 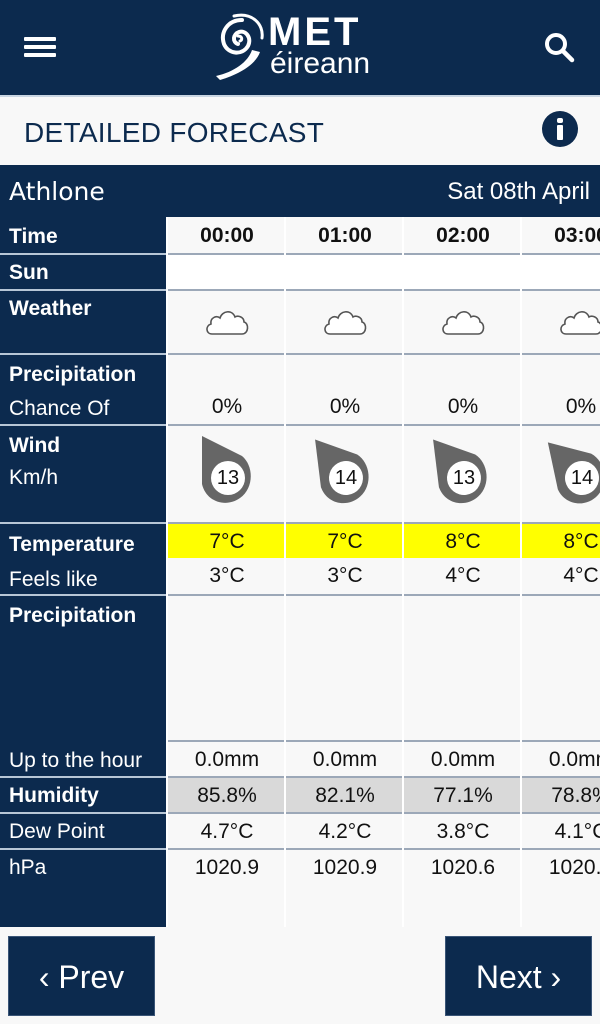 I want to click on wind-speed: 13, so click(x=228, y=478).